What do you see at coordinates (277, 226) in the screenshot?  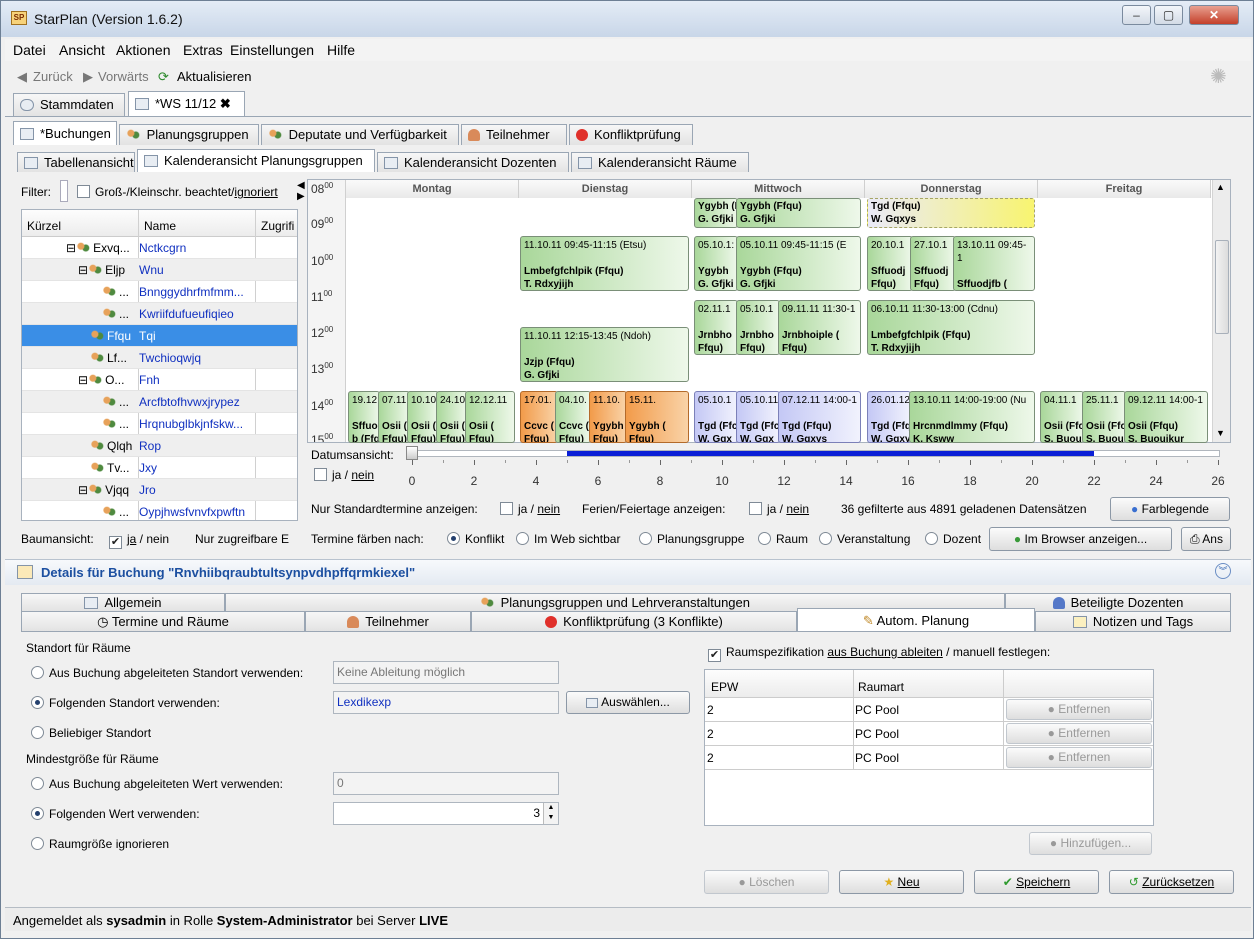 I see `col-zugriff: Zugrifi` at bounding box center [277, 226].